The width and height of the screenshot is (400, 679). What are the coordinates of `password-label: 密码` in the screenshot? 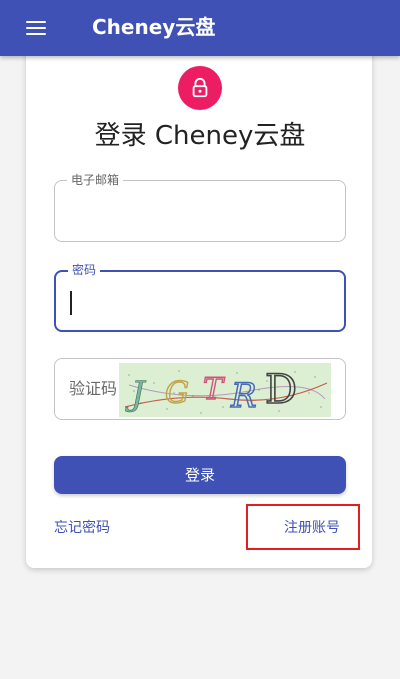 It's located at (84, 270).